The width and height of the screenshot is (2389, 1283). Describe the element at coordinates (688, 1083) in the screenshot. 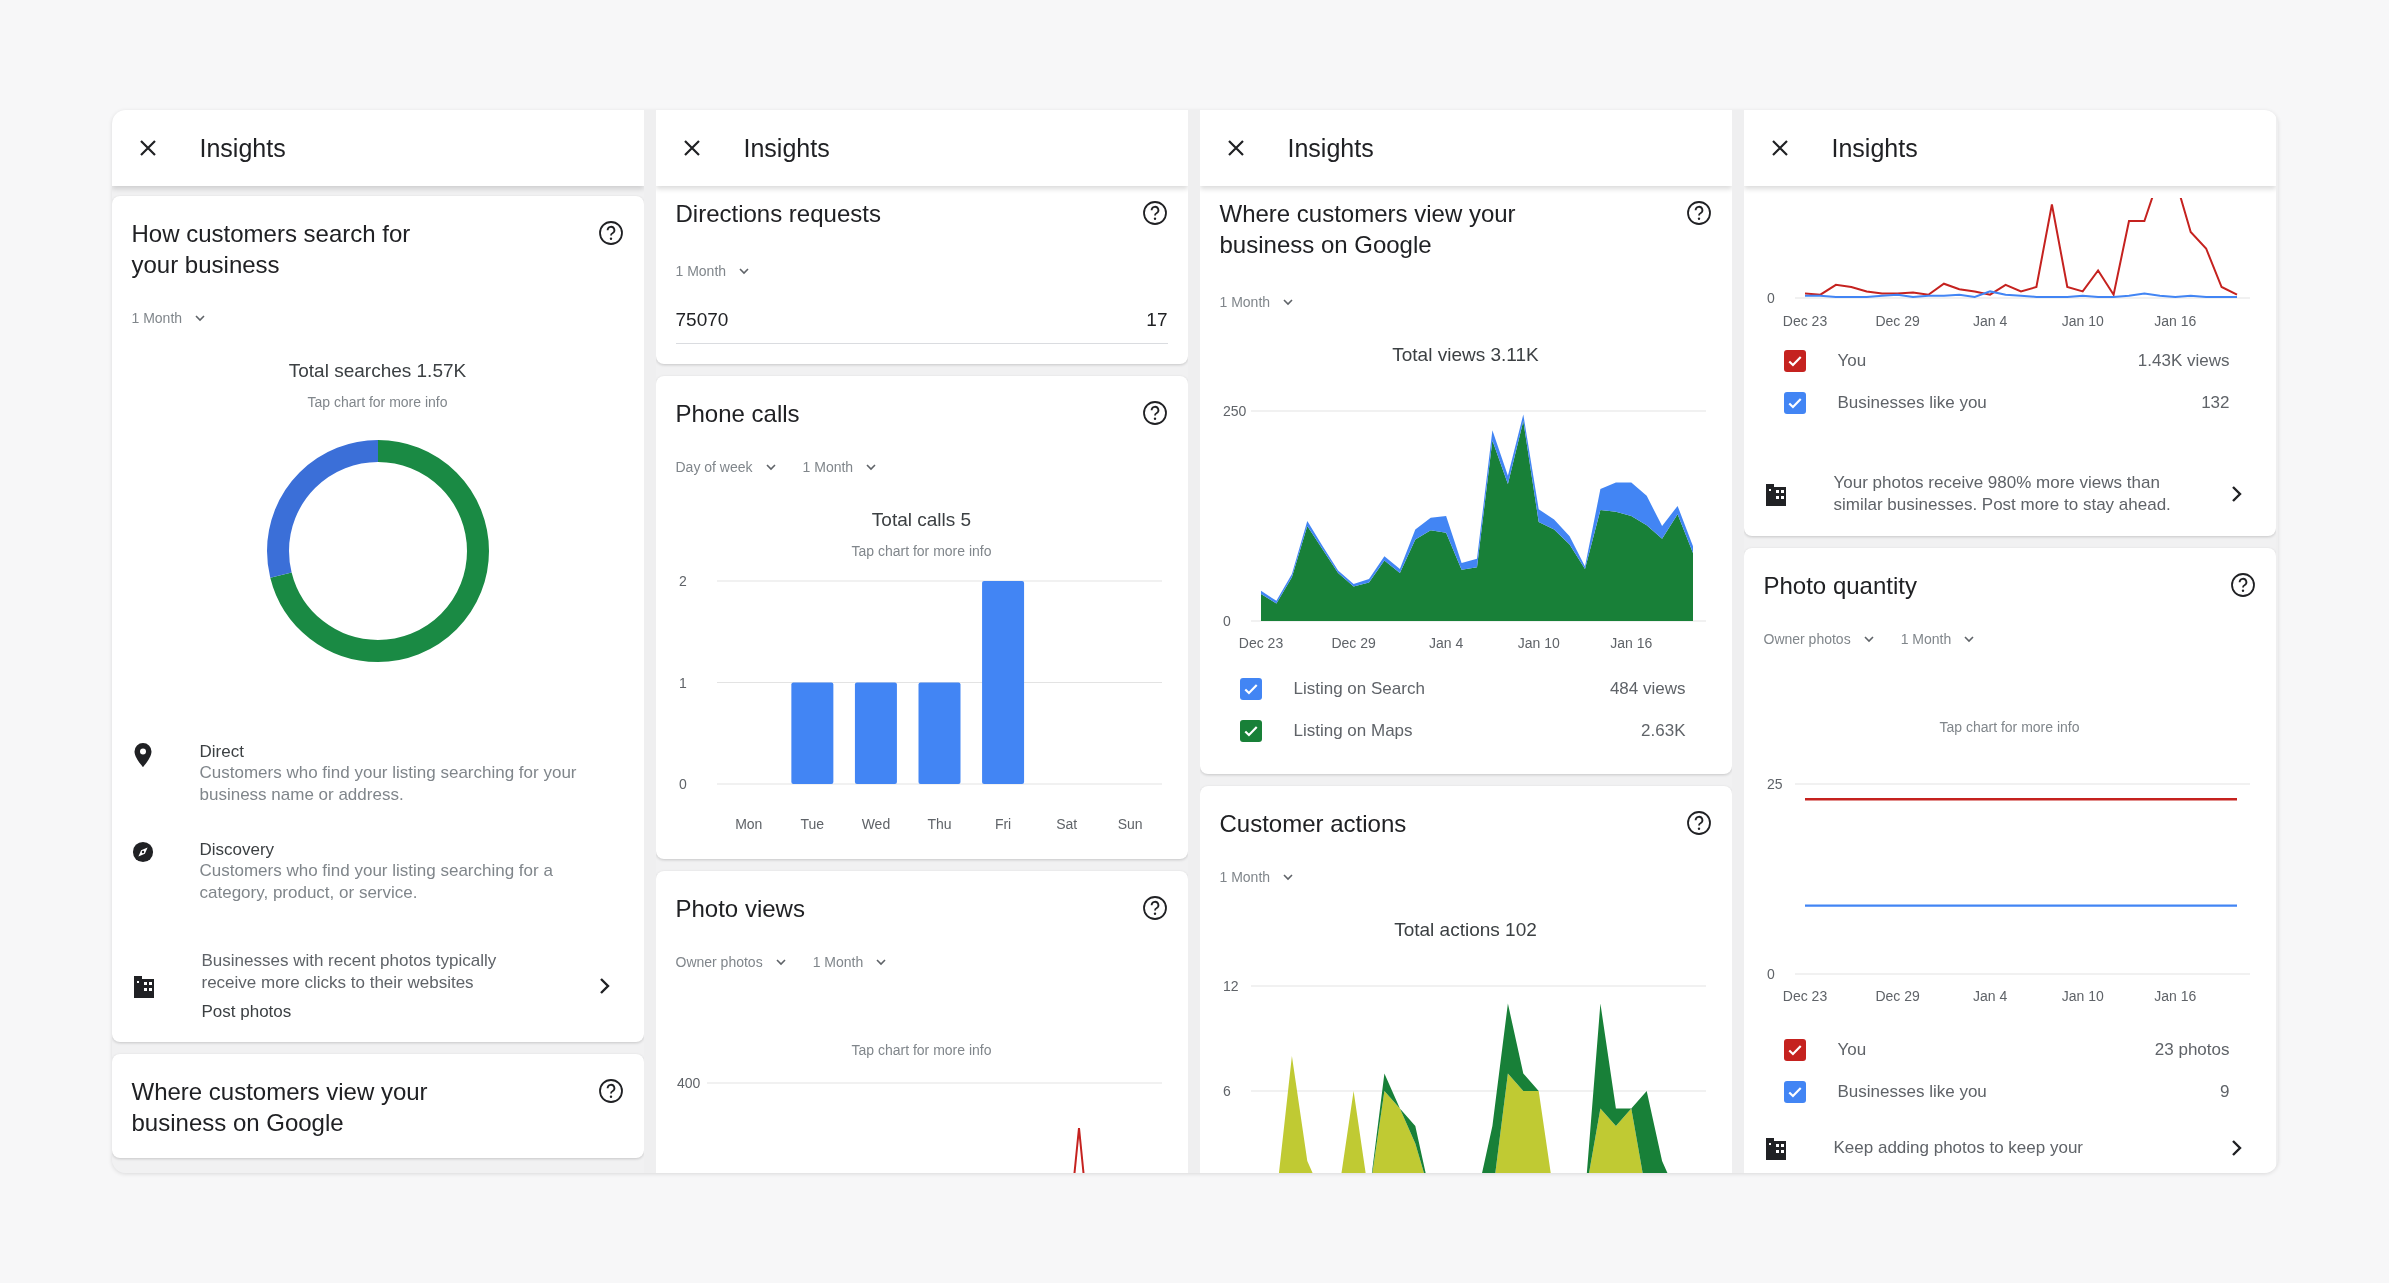

I see `axis-label: 400` at that location.